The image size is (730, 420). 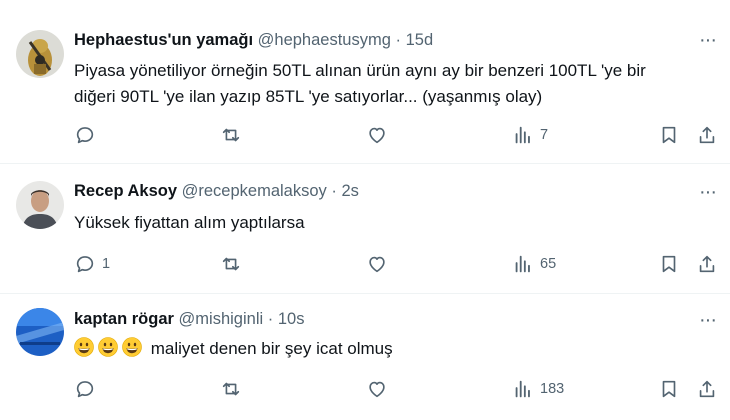 I want to click on user-handle: @hephaestusymg, so click(x=324, y=40).